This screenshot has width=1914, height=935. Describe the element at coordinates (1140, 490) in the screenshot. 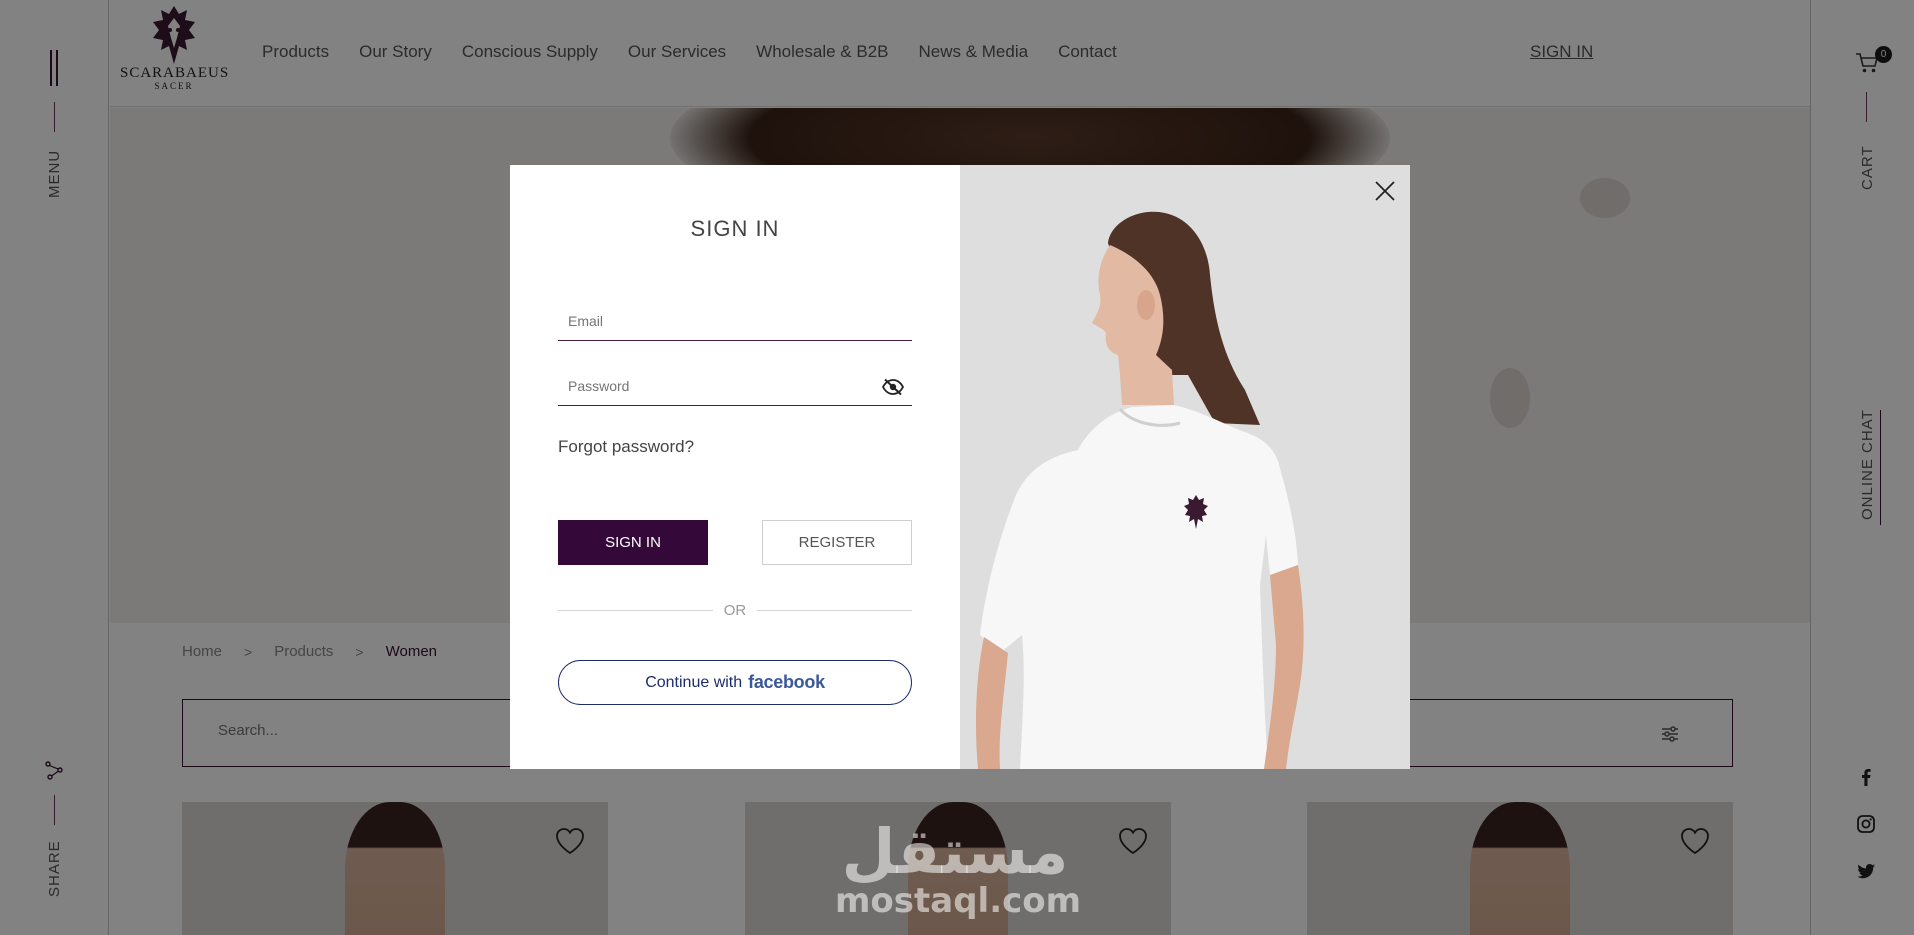

I see `model-white-tee-image` at that location.